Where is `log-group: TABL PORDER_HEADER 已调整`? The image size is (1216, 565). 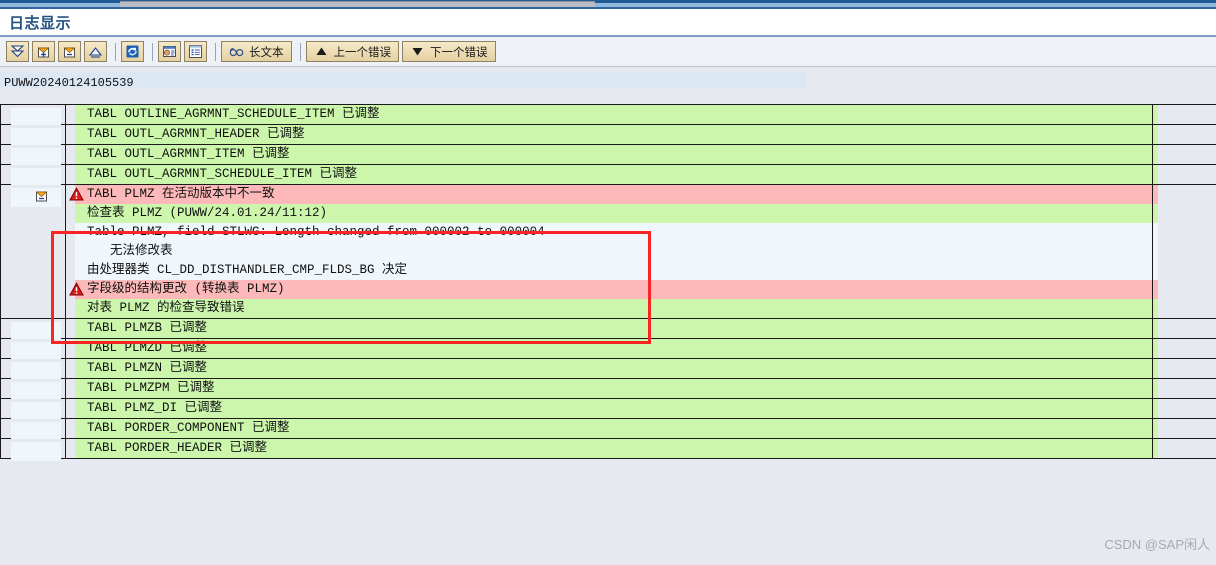
log-group: TABL PORDER_HEADER 已调整 is located at coordinates (608, 450).